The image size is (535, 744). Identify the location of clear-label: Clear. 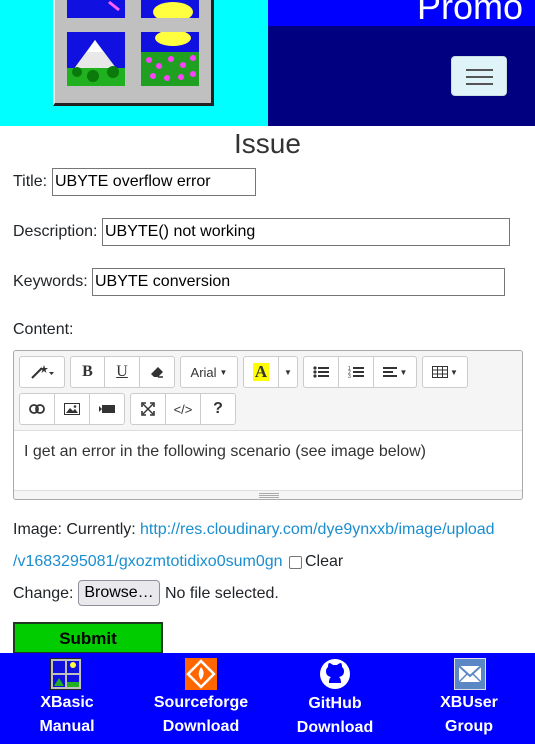
(324, 561).